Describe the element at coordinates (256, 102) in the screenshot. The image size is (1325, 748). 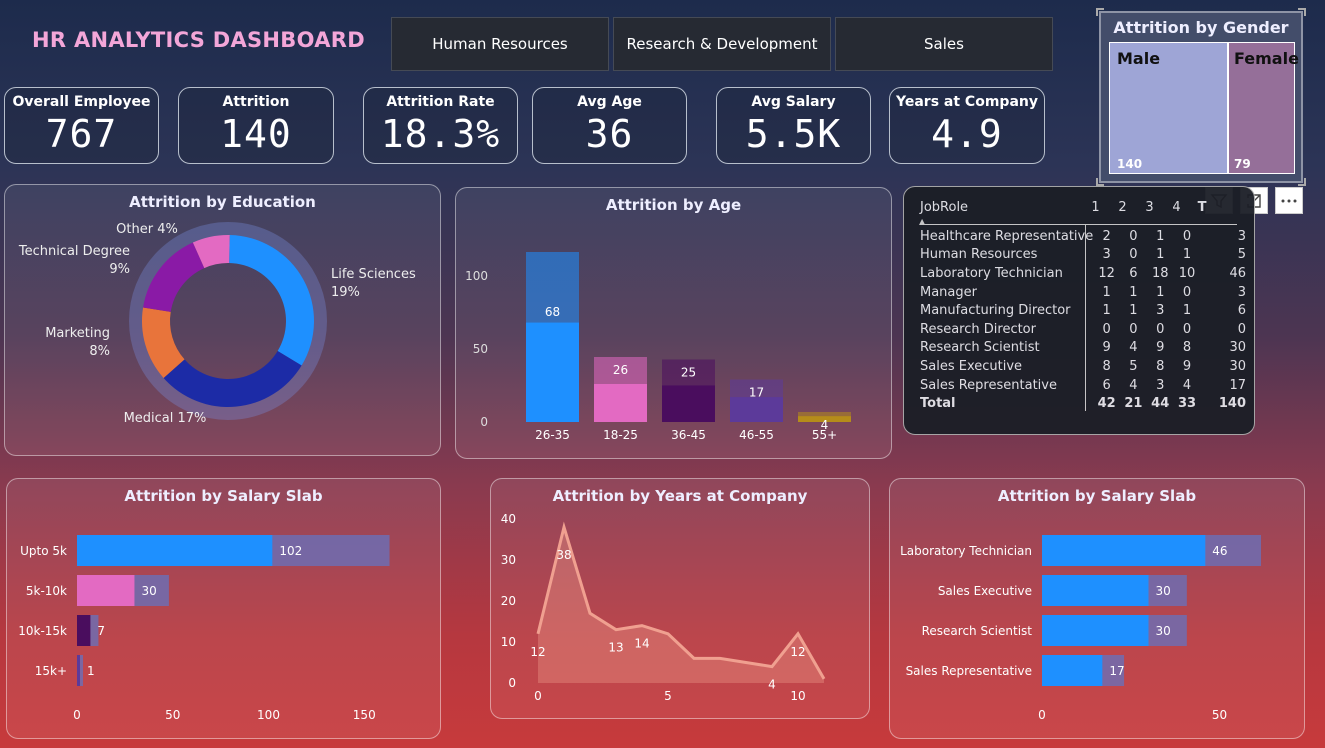
I see `kpi-label: Attrition` at that location.